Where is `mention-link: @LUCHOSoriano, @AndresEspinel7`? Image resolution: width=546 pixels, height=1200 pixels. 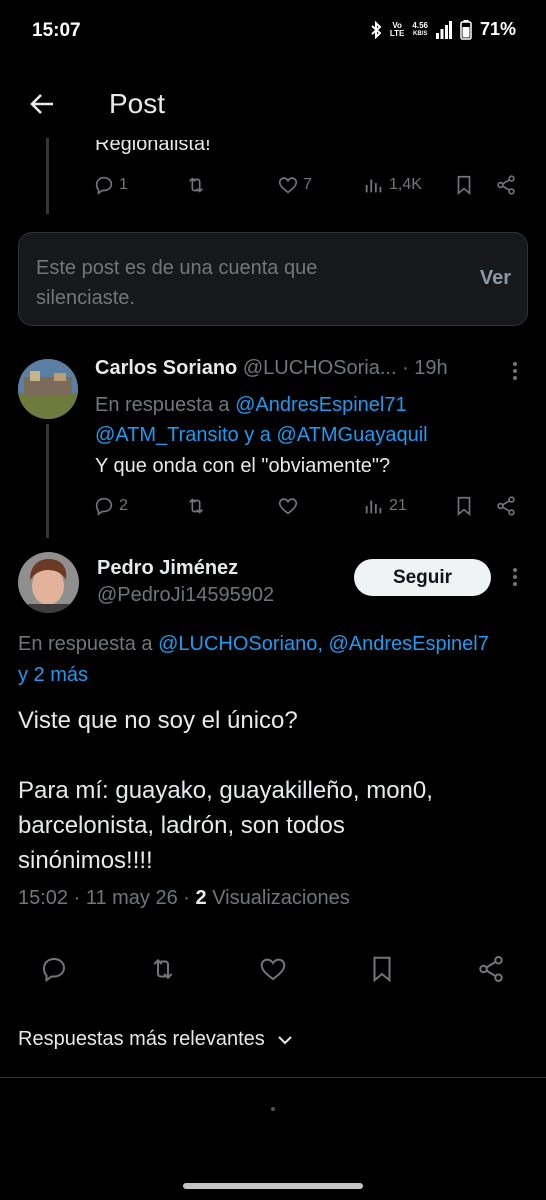 mention-link: @LUCHOSoriano, @AndresEspinel7 is located at coordinates (323, 644).